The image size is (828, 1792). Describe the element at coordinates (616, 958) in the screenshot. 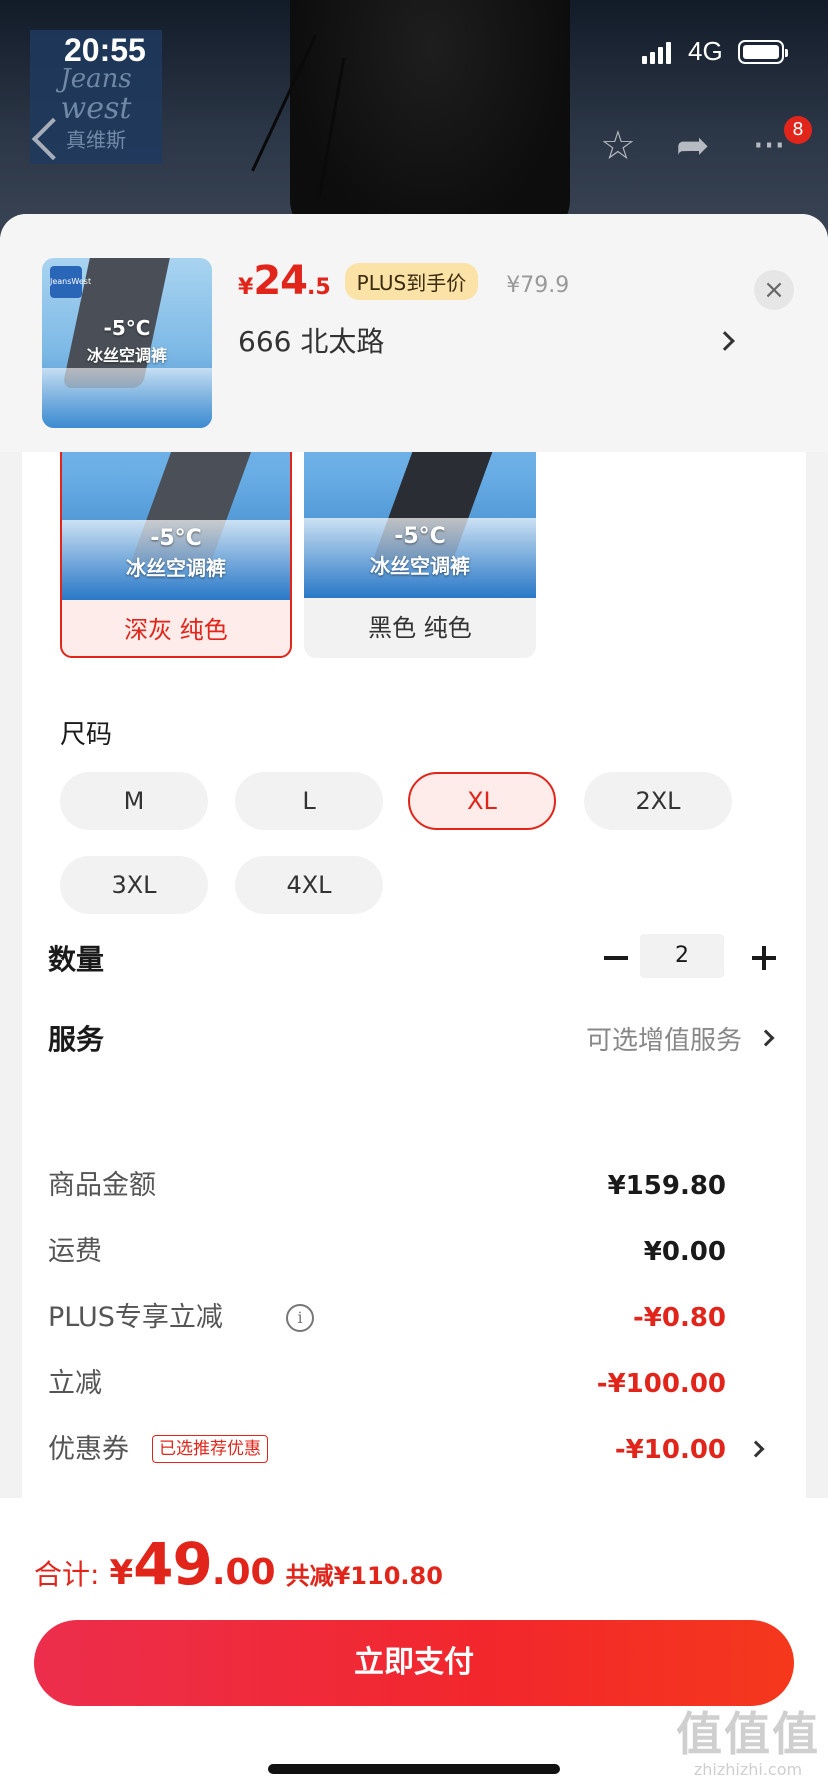

I see `minus-icon` at that location.